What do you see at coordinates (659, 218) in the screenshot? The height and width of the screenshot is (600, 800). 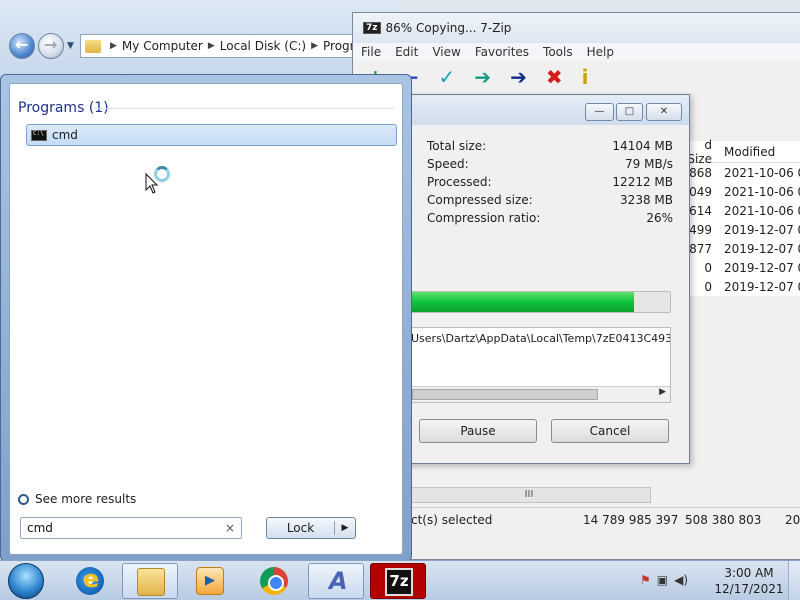 I see `stat-value: 26%` at bounding box center [659, 218].